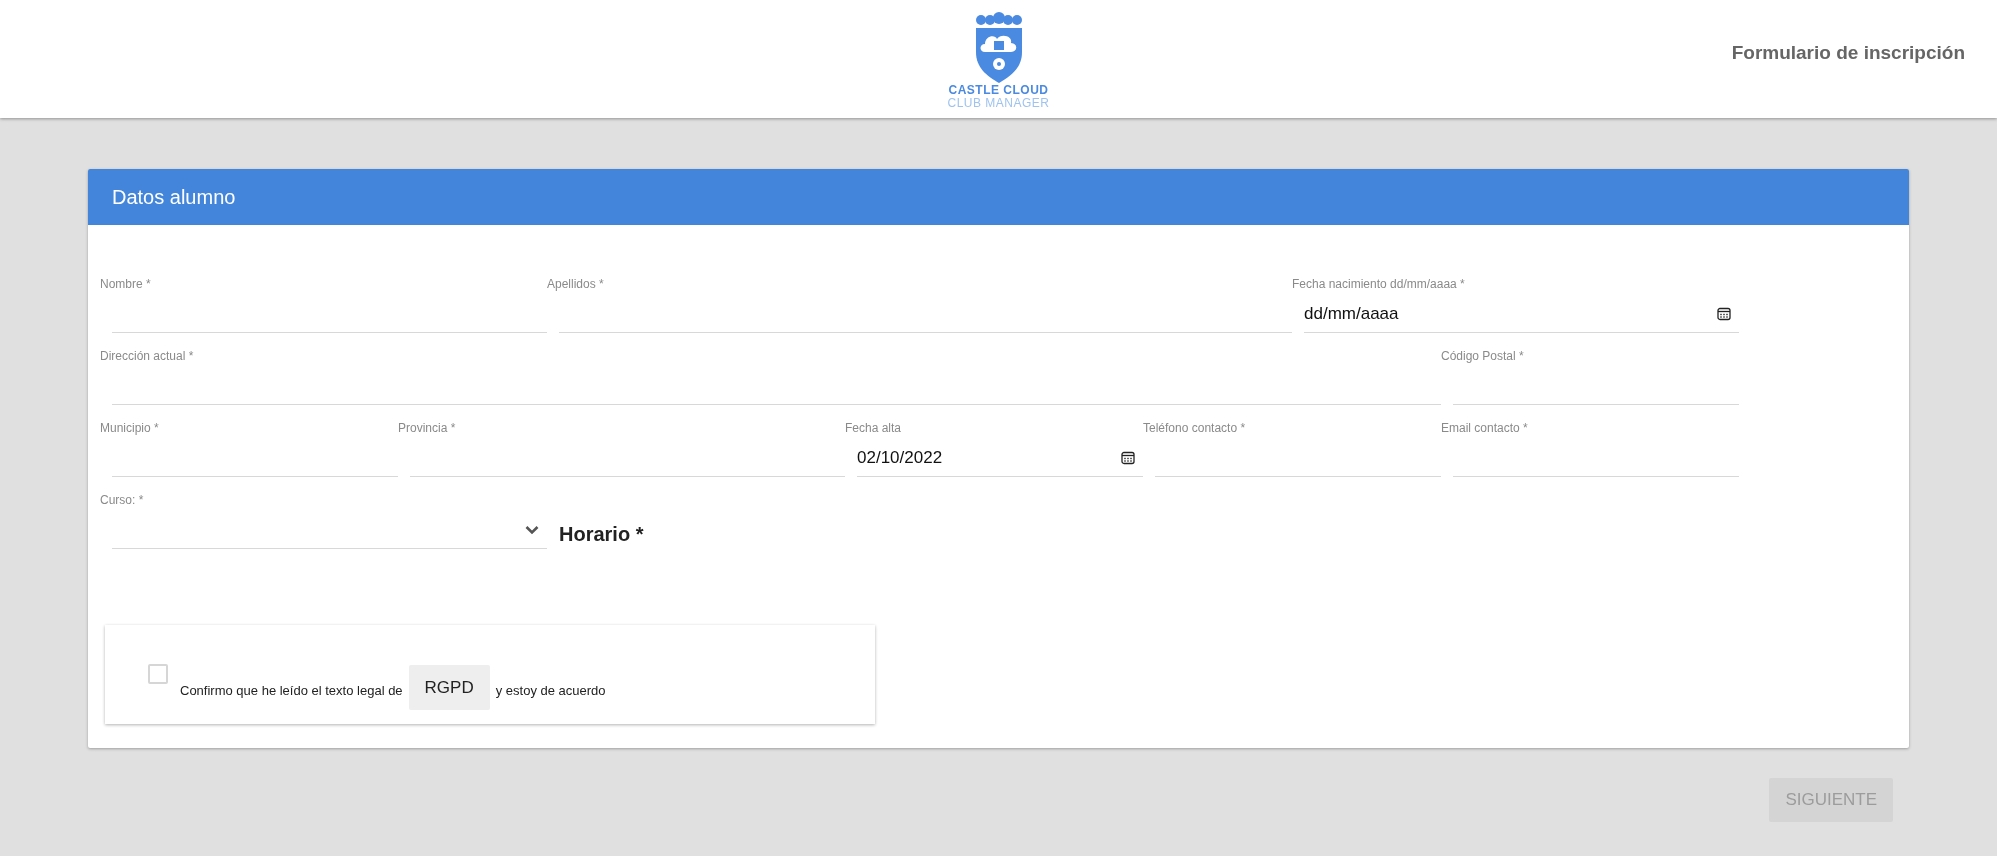 The height and width of the screenshot is (856, 1997). What do you see at coordinates (602, 534) in the screenshot?
I see `section-heading: Horario *` at bounding box center [602, 534].